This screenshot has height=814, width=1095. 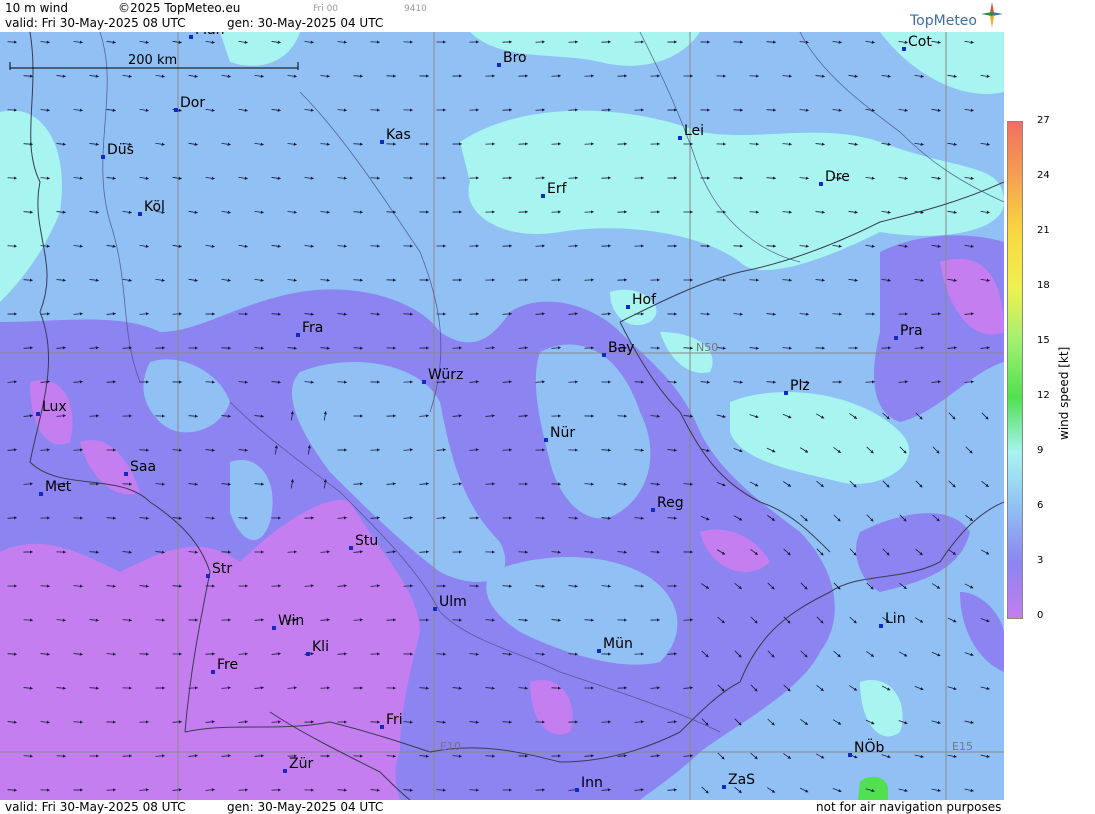 What do you see at coordinates (445, 375) in the screenshot?
I see `city-label: Würz` at bounding box center [445, 375].